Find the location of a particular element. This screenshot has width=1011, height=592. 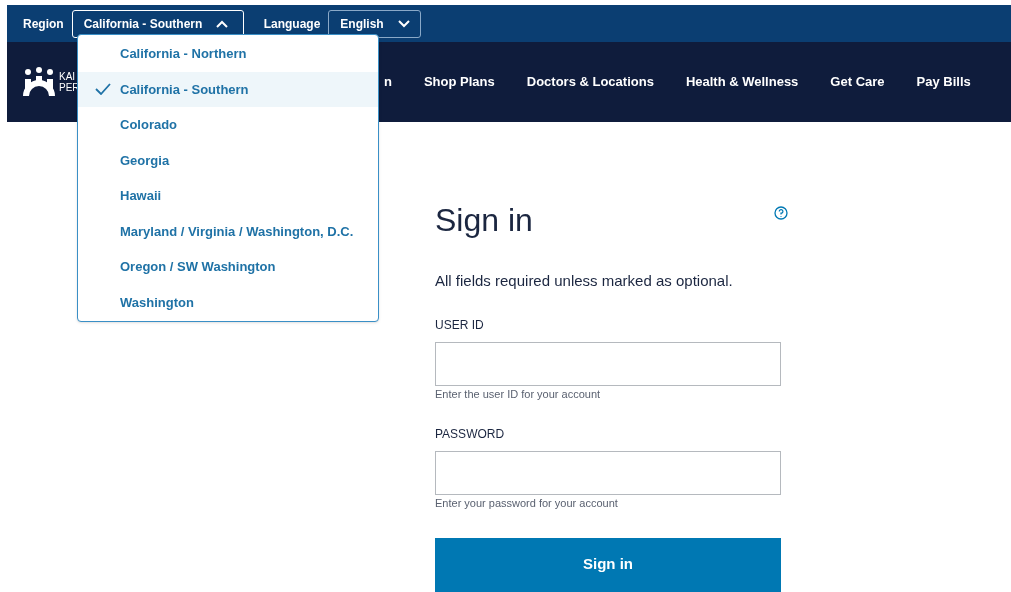

sign-in-button: Sign in is located at coordinates (608, 564).